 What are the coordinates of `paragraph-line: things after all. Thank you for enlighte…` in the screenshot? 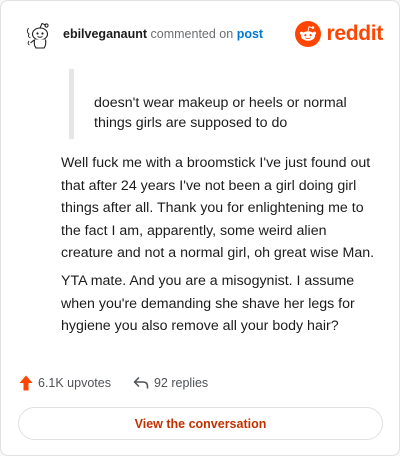 It's located at (212, 208).